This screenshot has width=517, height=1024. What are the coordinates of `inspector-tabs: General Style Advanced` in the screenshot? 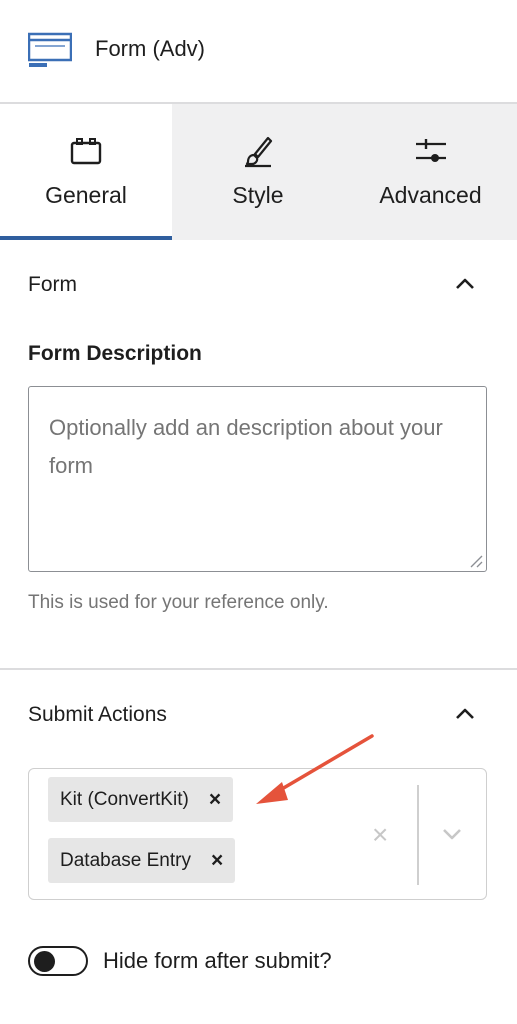 It's located at (258, 172).